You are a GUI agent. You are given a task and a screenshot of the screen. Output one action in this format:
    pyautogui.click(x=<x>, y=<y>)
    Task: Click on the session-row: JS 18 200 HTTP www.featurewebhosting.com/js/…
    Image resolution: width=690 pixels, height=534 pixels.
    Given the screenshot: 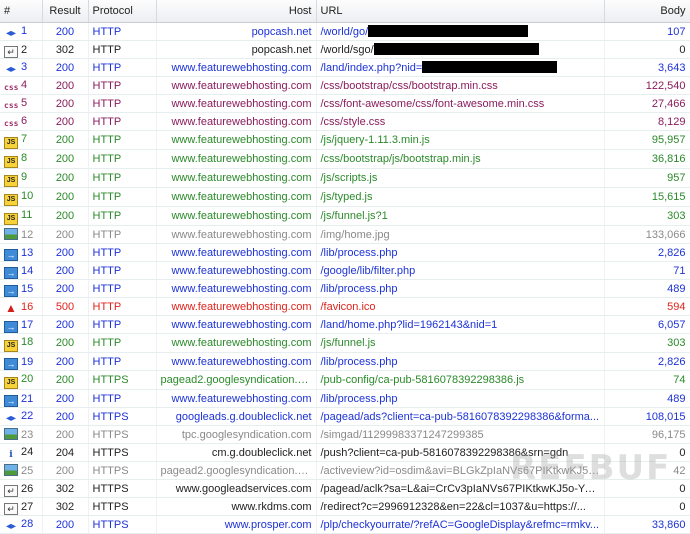 What is the action you would take?
    pyautogui.click(x=345, y=343)
    